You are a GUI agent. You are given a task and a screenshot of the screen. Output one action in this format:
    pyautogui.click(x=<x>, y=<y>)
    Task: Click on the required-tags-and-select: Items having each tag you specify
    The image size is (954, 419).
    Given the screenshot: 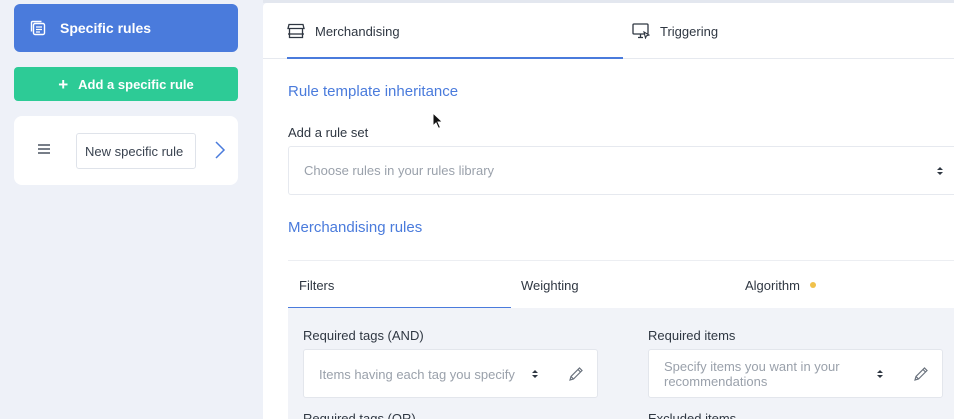 What is the action you would take?
    pyautogui.click(x=450, y=373)
    